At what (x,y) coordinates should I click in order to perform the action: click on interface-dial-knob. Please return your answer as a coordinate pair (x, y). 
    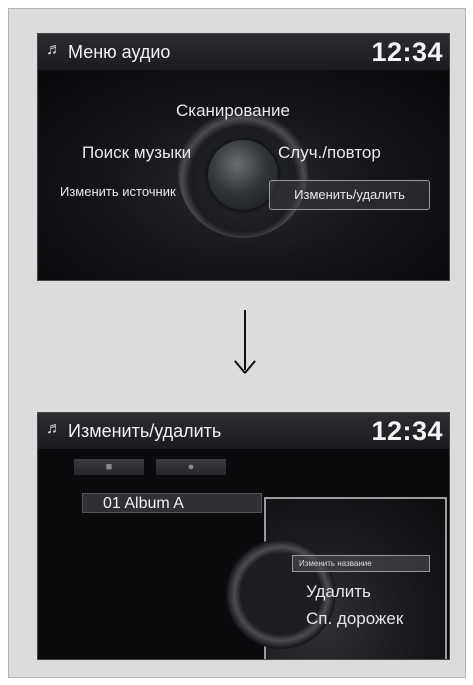
    Looking at the image, I should click on (243, 175).